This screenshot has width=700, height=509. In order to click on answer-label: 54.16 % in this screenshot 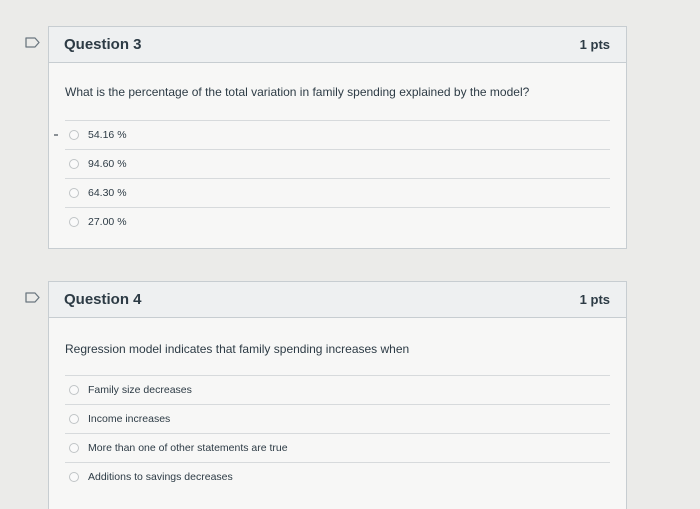, I will do `click(107, 135)`.